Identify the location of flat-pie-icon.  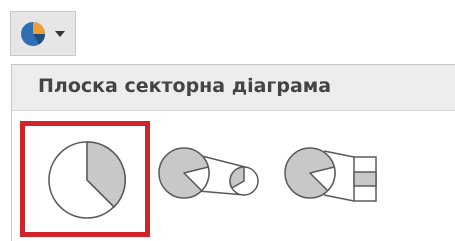
(87, 180).